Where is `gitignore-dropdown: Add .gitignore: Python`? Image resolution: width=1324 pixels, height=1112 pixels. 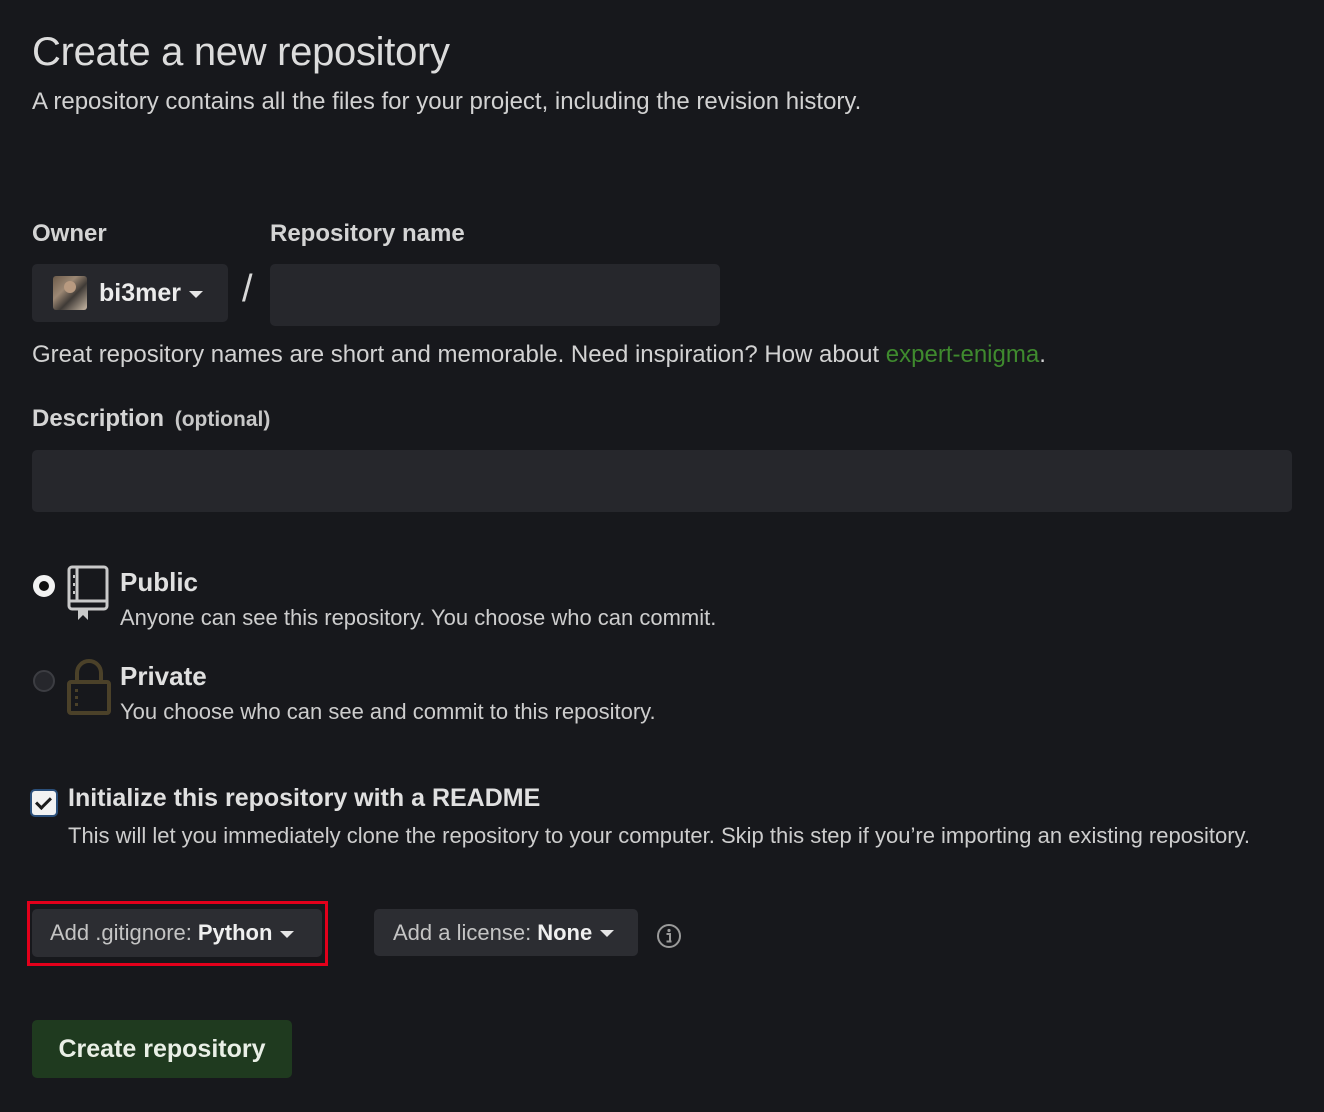 gitignore-dropdown: Add .gitignore: Python is located at coordinates (177, 933).